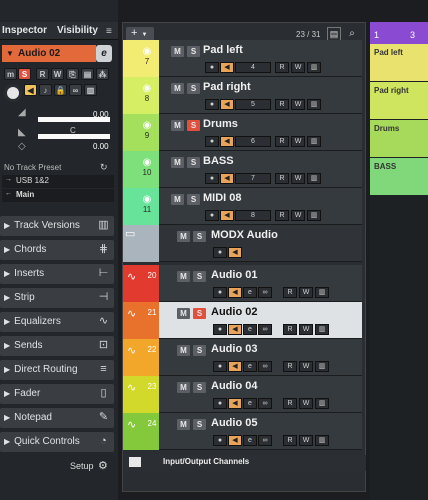 This screenshot has width=428, height=500. What do you see at coordinates (24, 31) in the screenshot?
I see `tab-inspector: Inspector` at bounding box center [24, 31].